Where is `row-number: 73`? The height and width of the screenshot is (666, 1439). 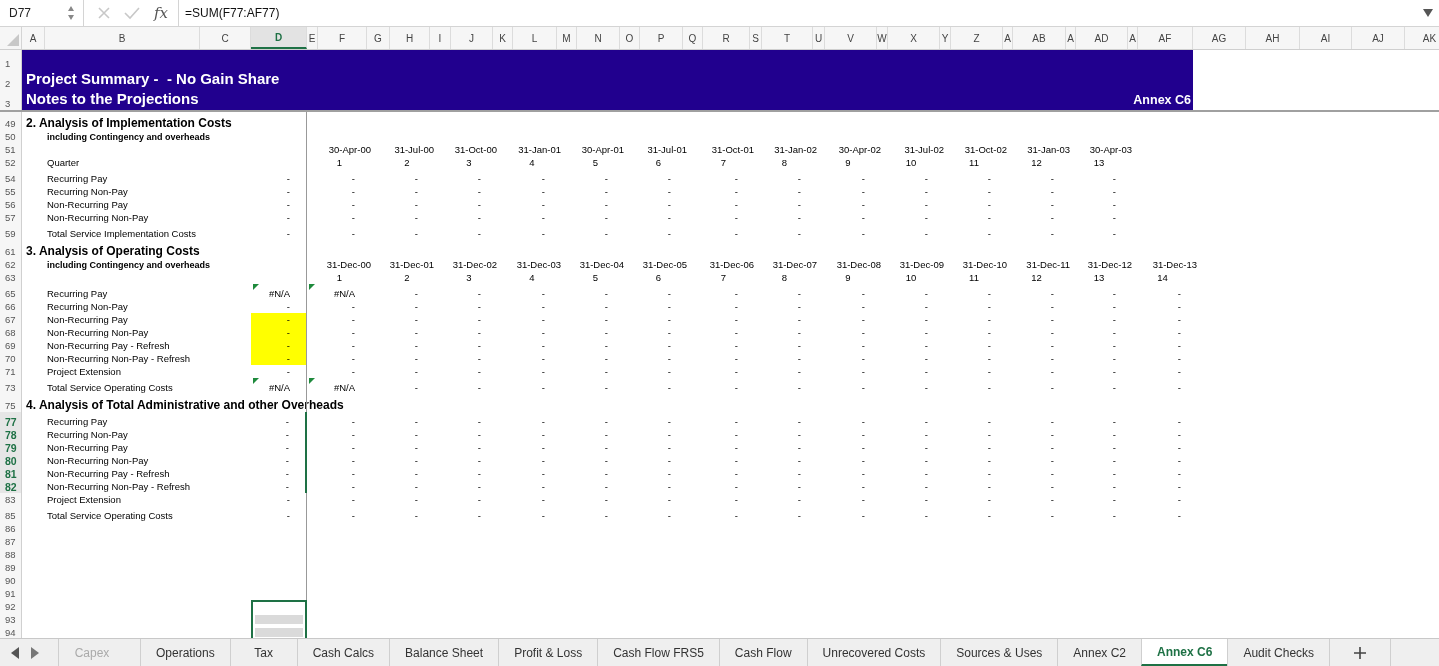 row-number: 73 is located at coordinates (11, 386).